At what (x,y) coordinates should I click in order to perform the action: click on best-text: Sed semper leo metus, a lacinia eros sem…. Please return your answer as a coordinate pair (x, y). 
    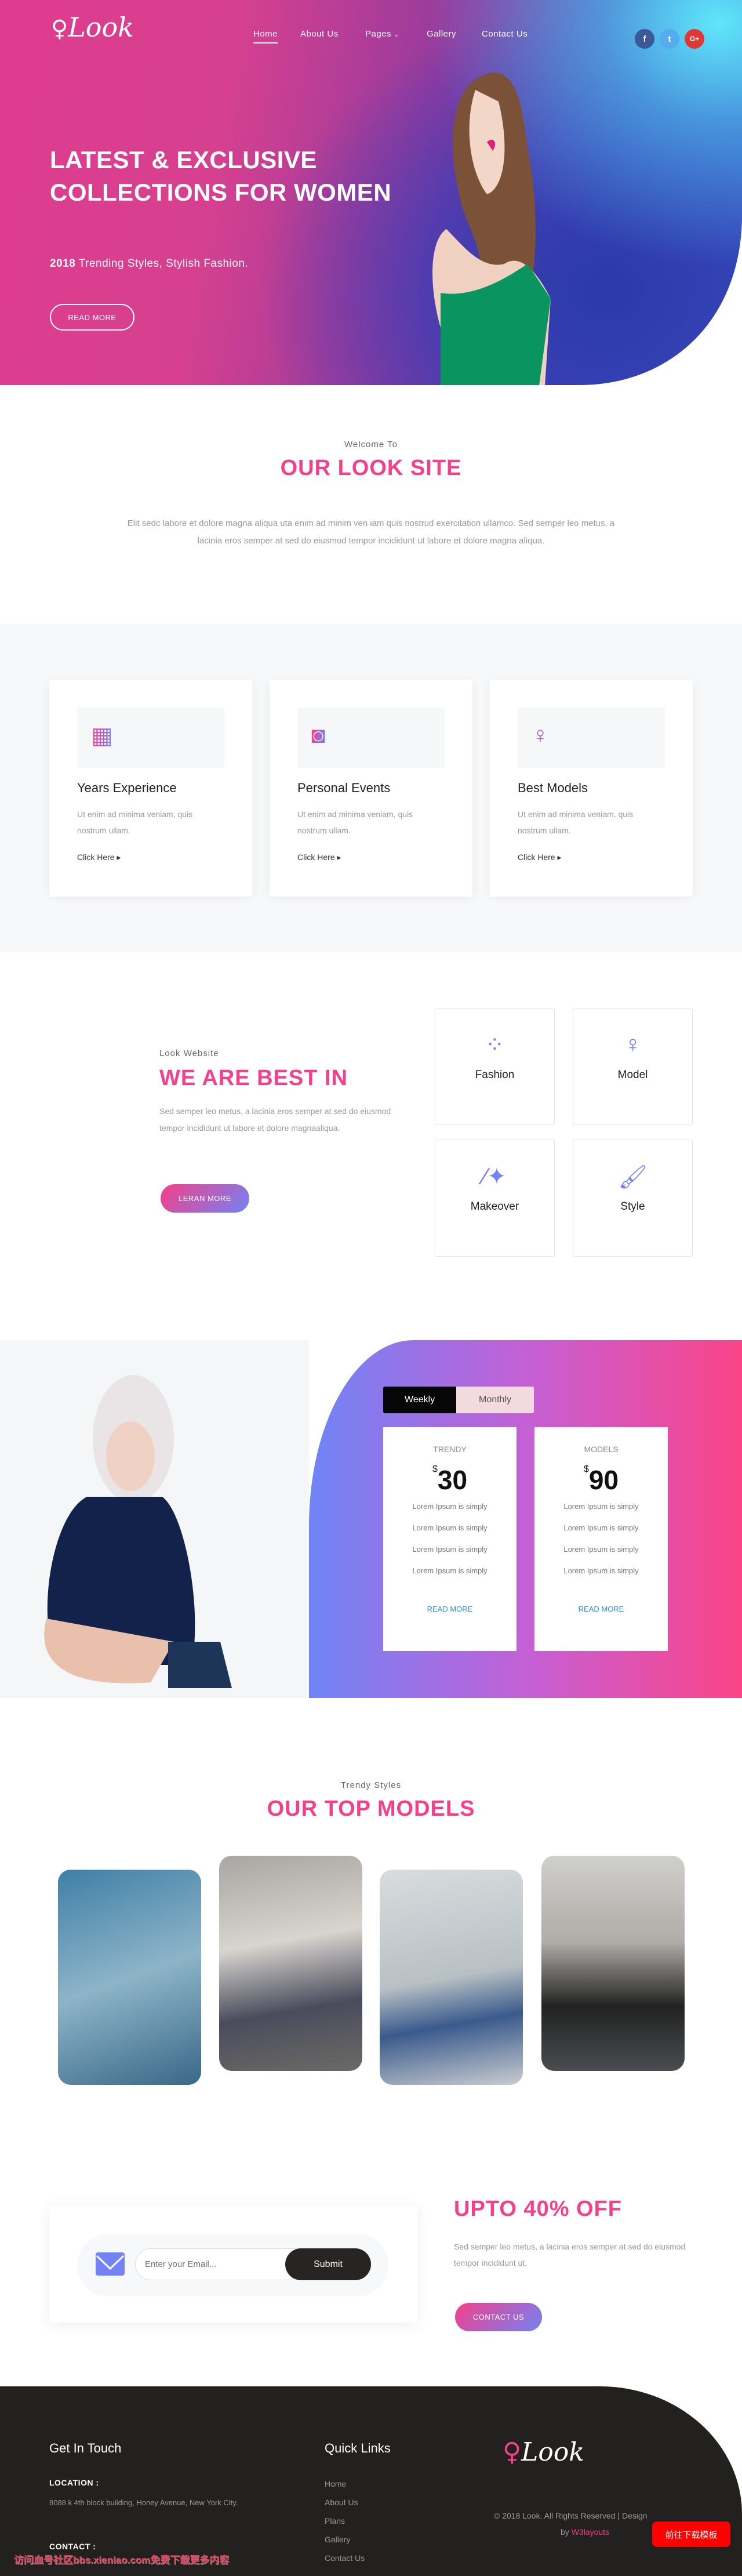
    Looking at the image, I should click on (275, 1119).